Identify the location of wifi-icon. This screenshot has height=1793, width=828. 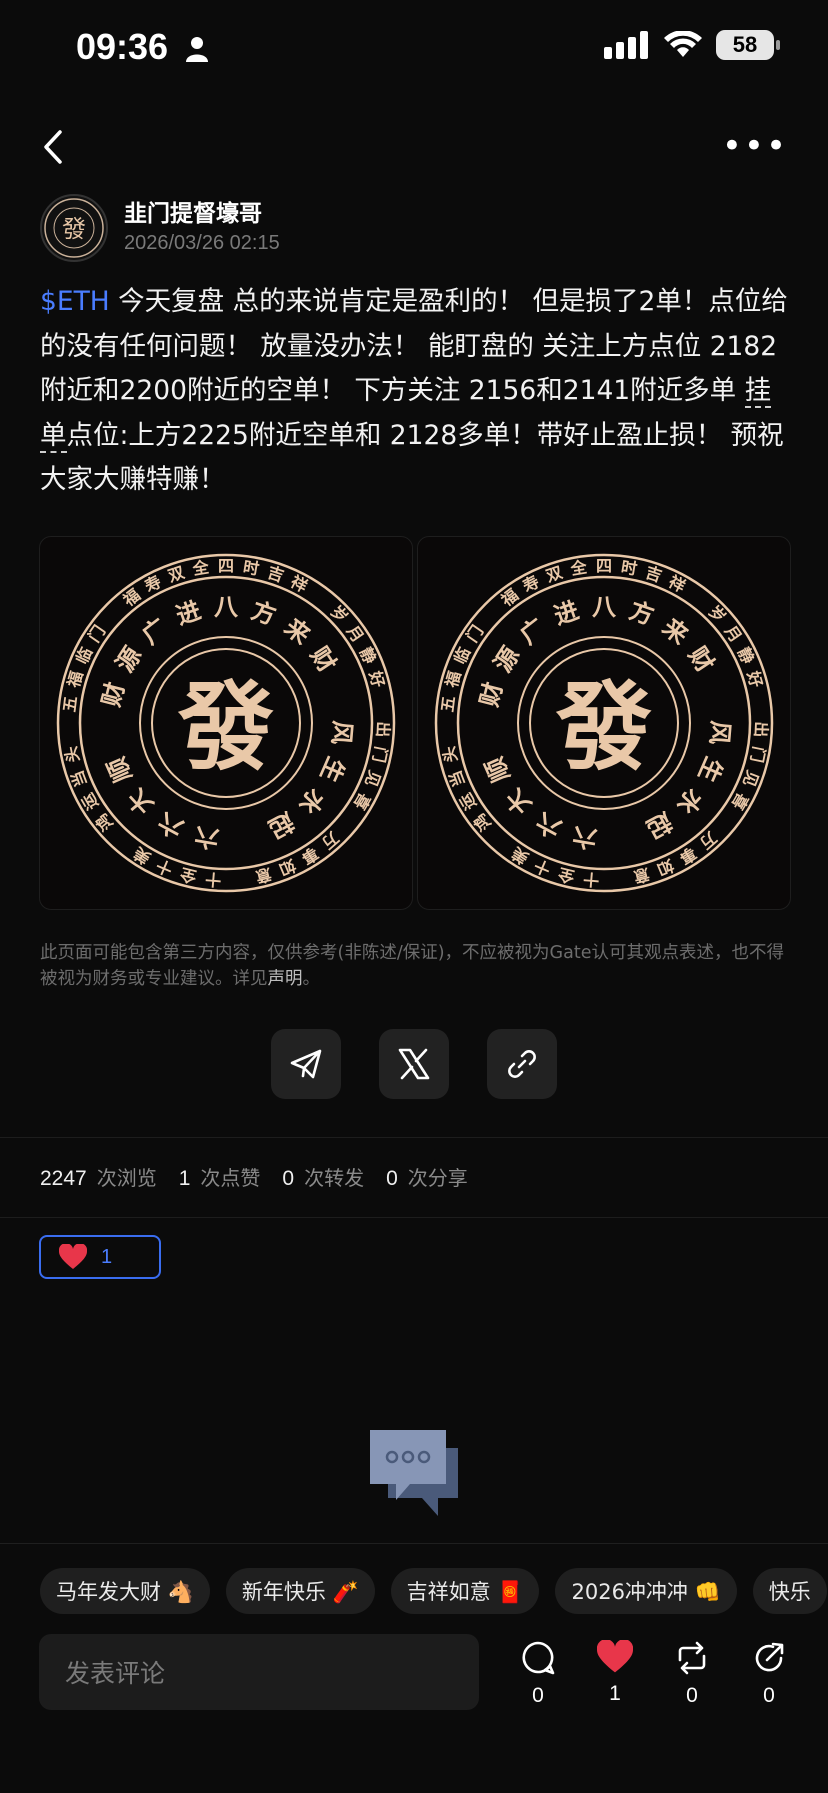
(683, 44).